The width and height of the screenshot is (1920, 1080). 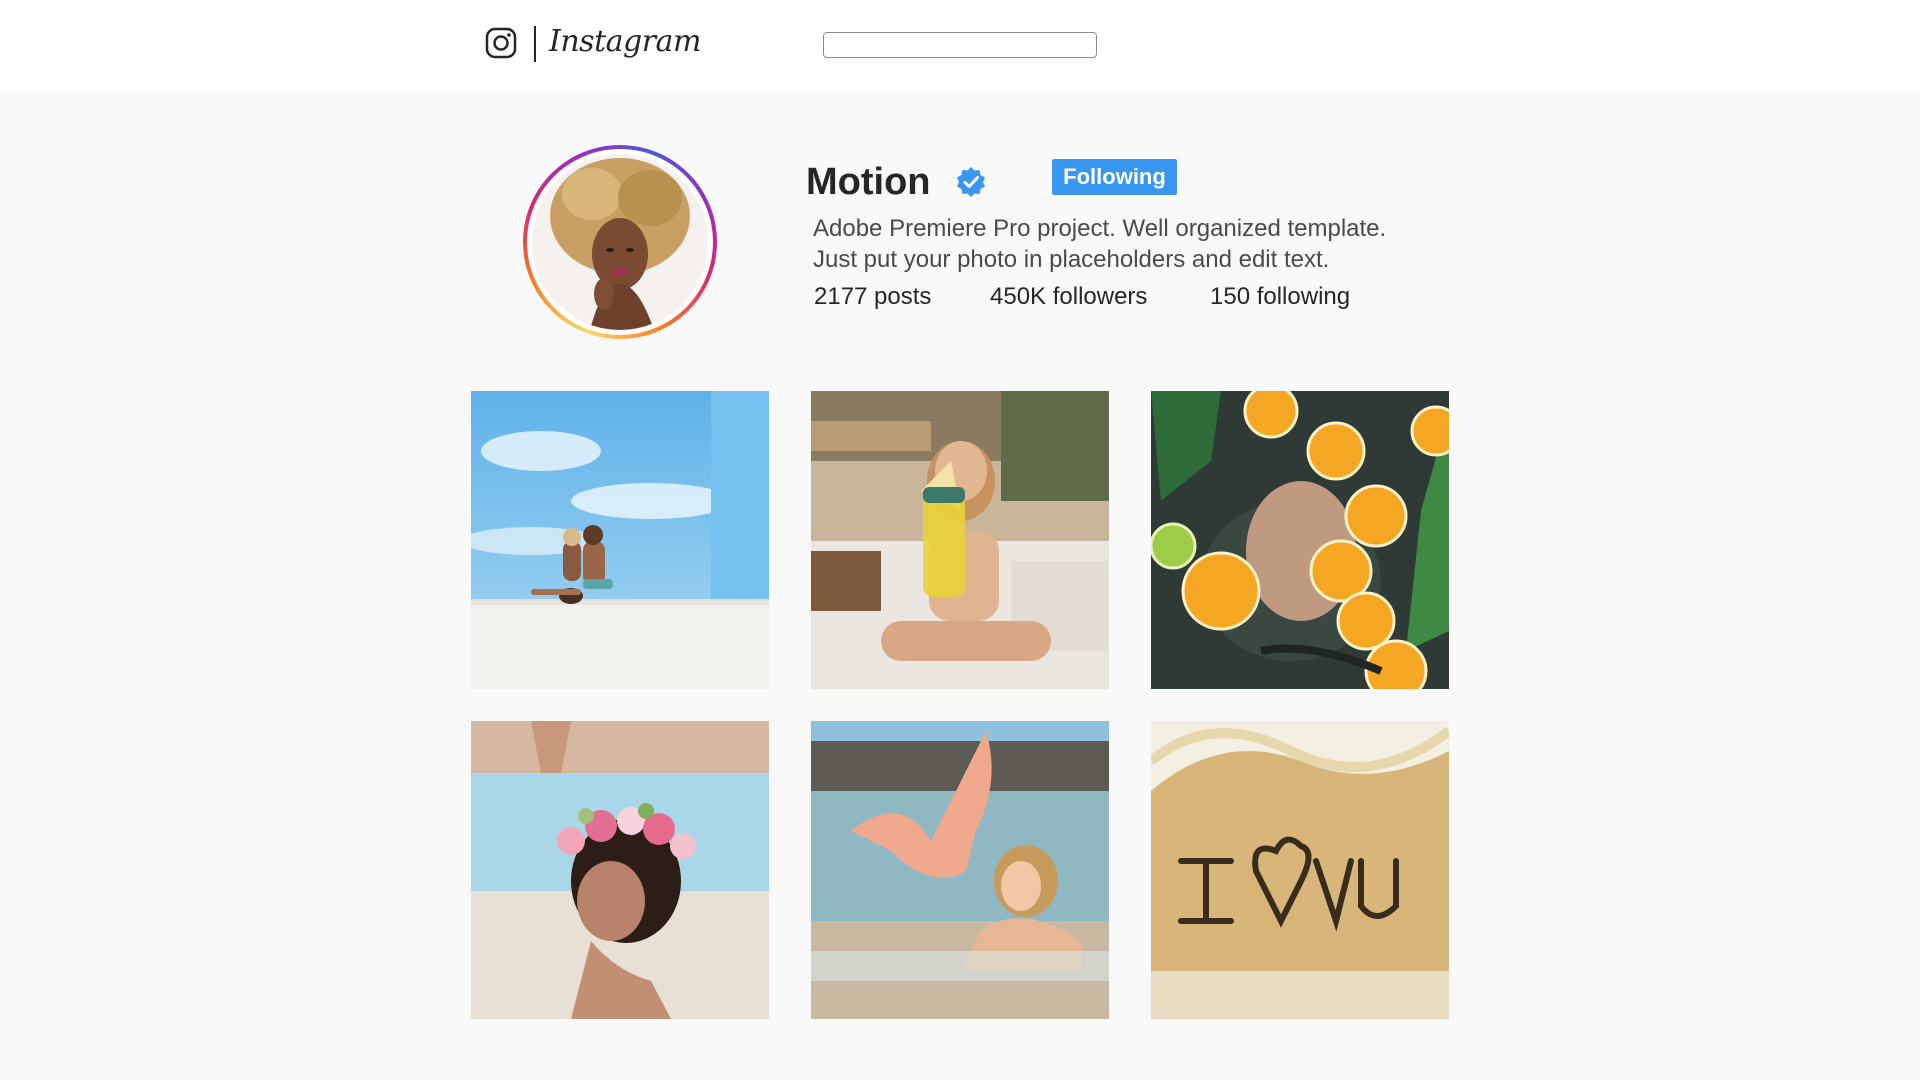 I want to click on post-i-love-u-sand, so click(x=1300, y=870).